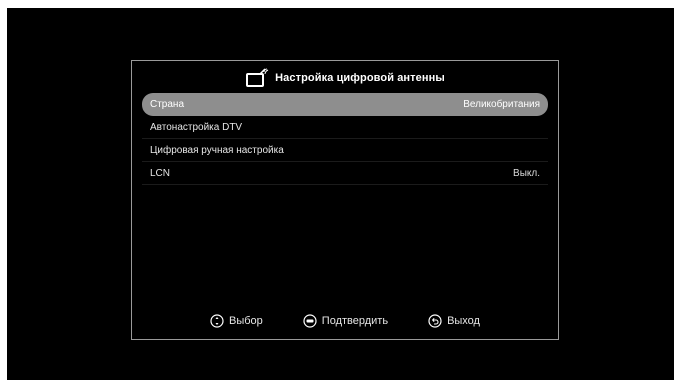 The width and height of the screenshot is (681, 388). I want to click on footer-hints: Выбор Подтвердить Выход, so click(345, 321).